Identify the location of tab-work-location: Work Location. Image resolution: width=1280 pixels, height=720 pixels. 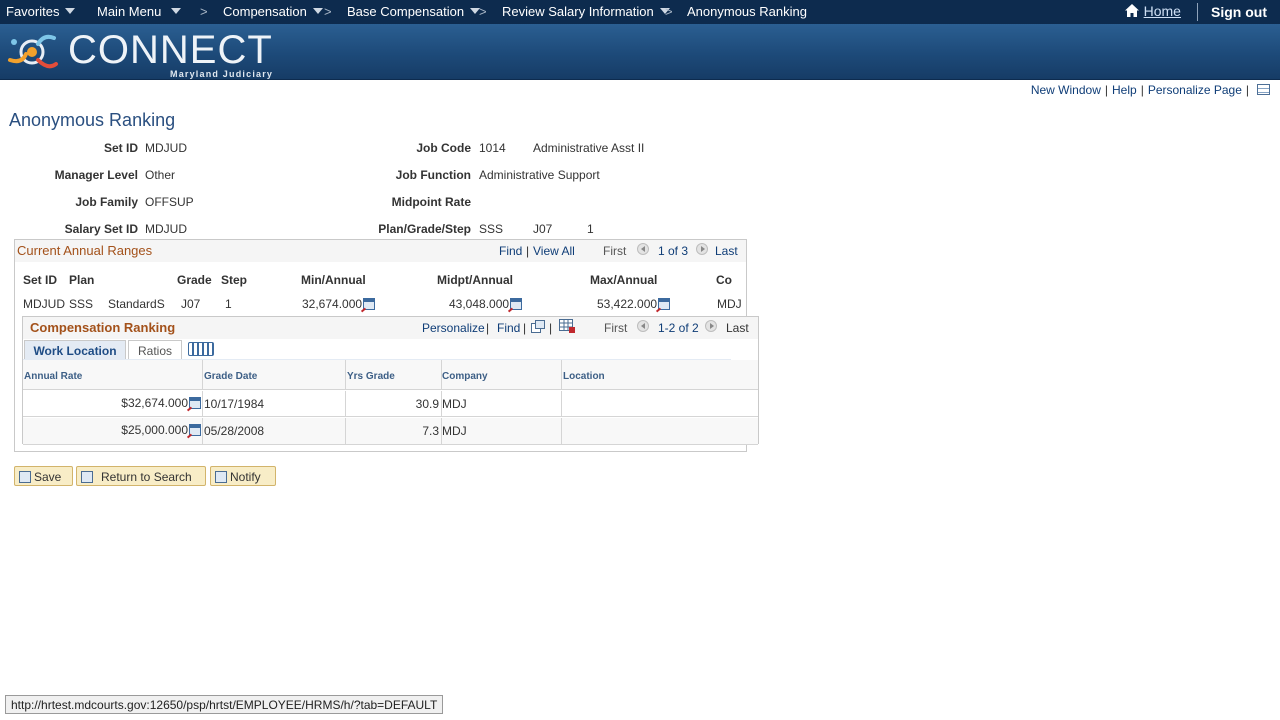
(75, 350).